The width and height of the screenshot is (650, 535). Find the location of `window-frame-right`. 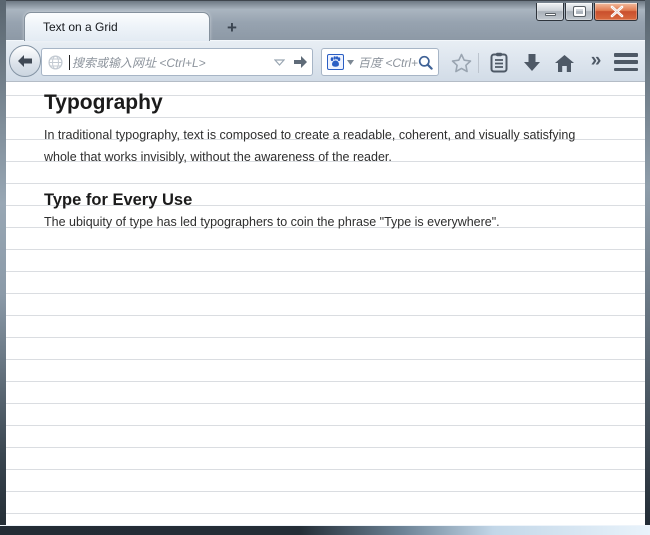

window-frame-right is located at coordinates (647, 267).